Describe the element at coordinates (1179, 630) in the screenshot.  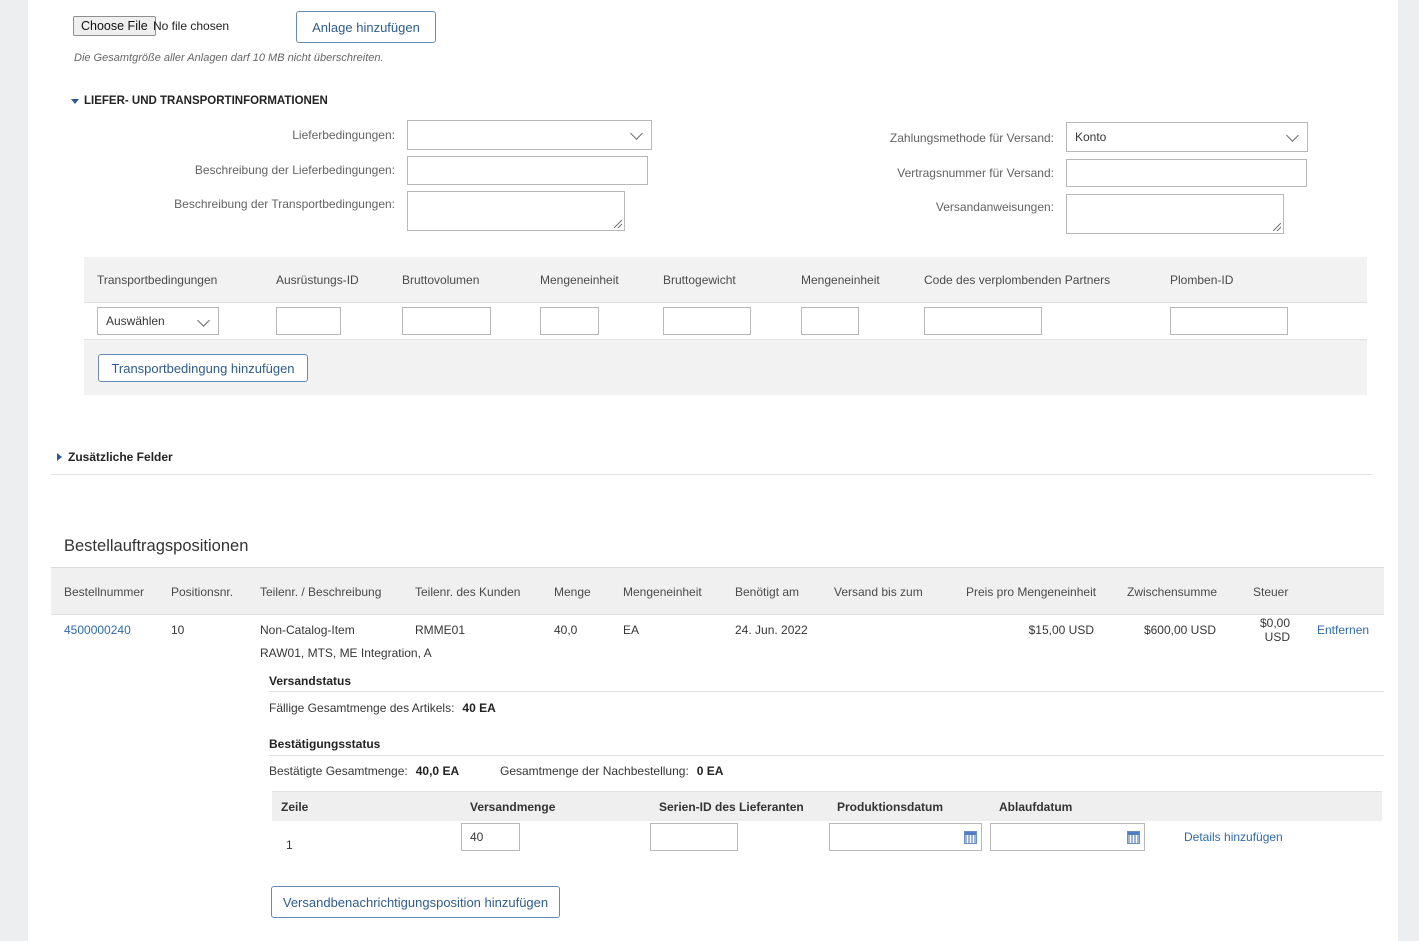
I see `subtotal: $600,00 USD` at that location.